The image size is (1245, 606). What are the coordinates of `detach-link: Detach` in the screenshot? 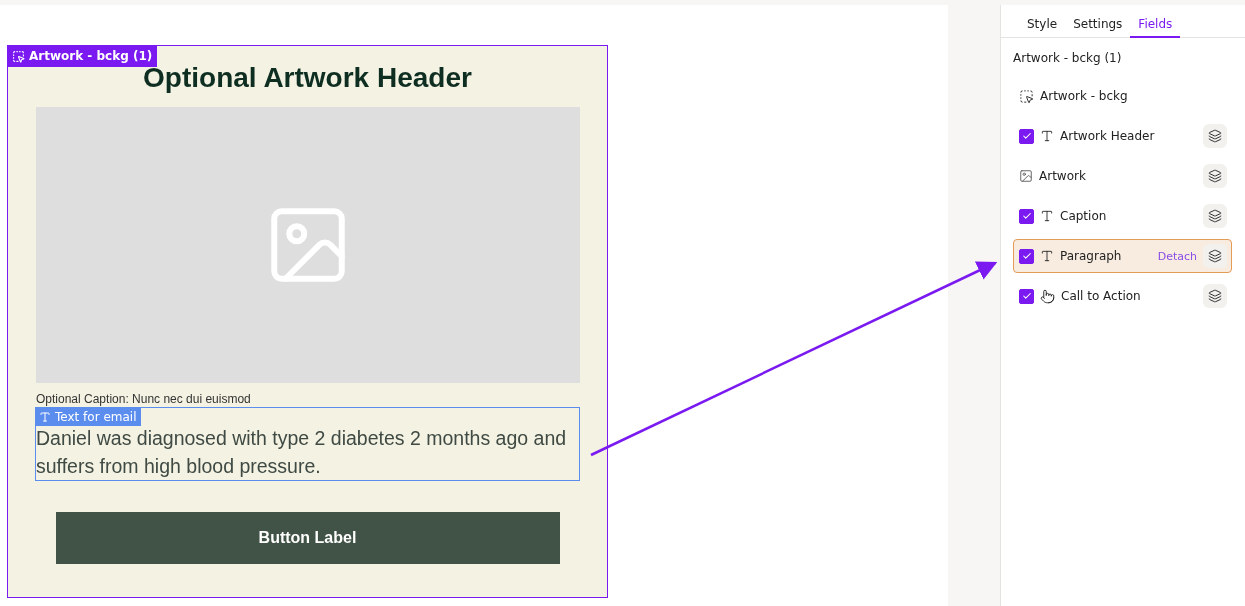 It's located at (1177, 256).